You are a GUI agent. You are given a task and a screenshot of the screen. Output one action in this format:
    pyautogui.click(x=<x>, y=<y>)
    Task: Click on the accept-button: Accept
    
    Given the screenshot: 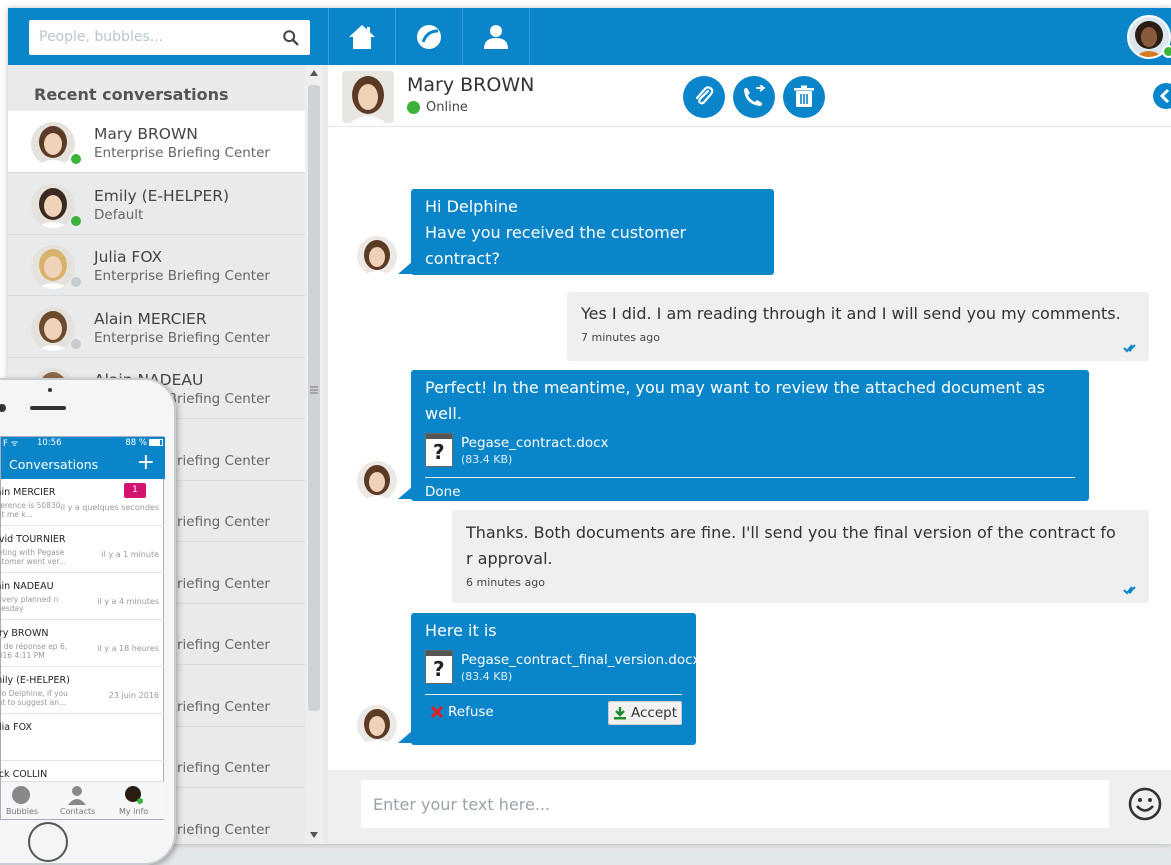 What is the action you would take?
    pyautogui.click(x=645, y=713)
    